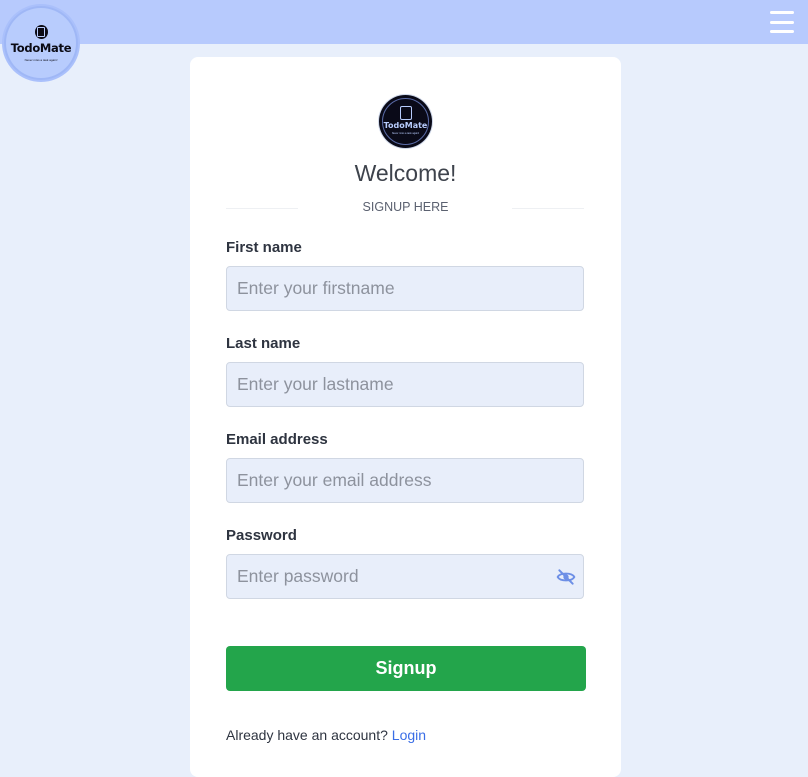 This screenshot has height=777, width=808. What do you see at coordinates (566, 577) in the screenshot?
I see `eye-off-icon` at bounding box center [566, 577].